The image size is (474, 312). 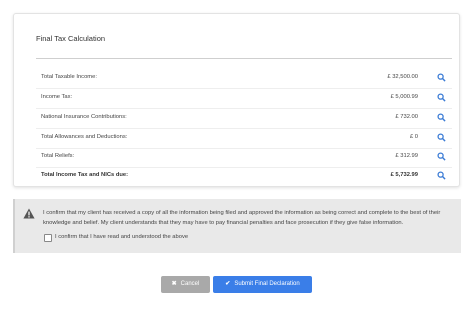 What do you see at coordinates (406, 117) in the screenshot?
I see `row-amount: £ 732.00` at bounding box center [406, 117].